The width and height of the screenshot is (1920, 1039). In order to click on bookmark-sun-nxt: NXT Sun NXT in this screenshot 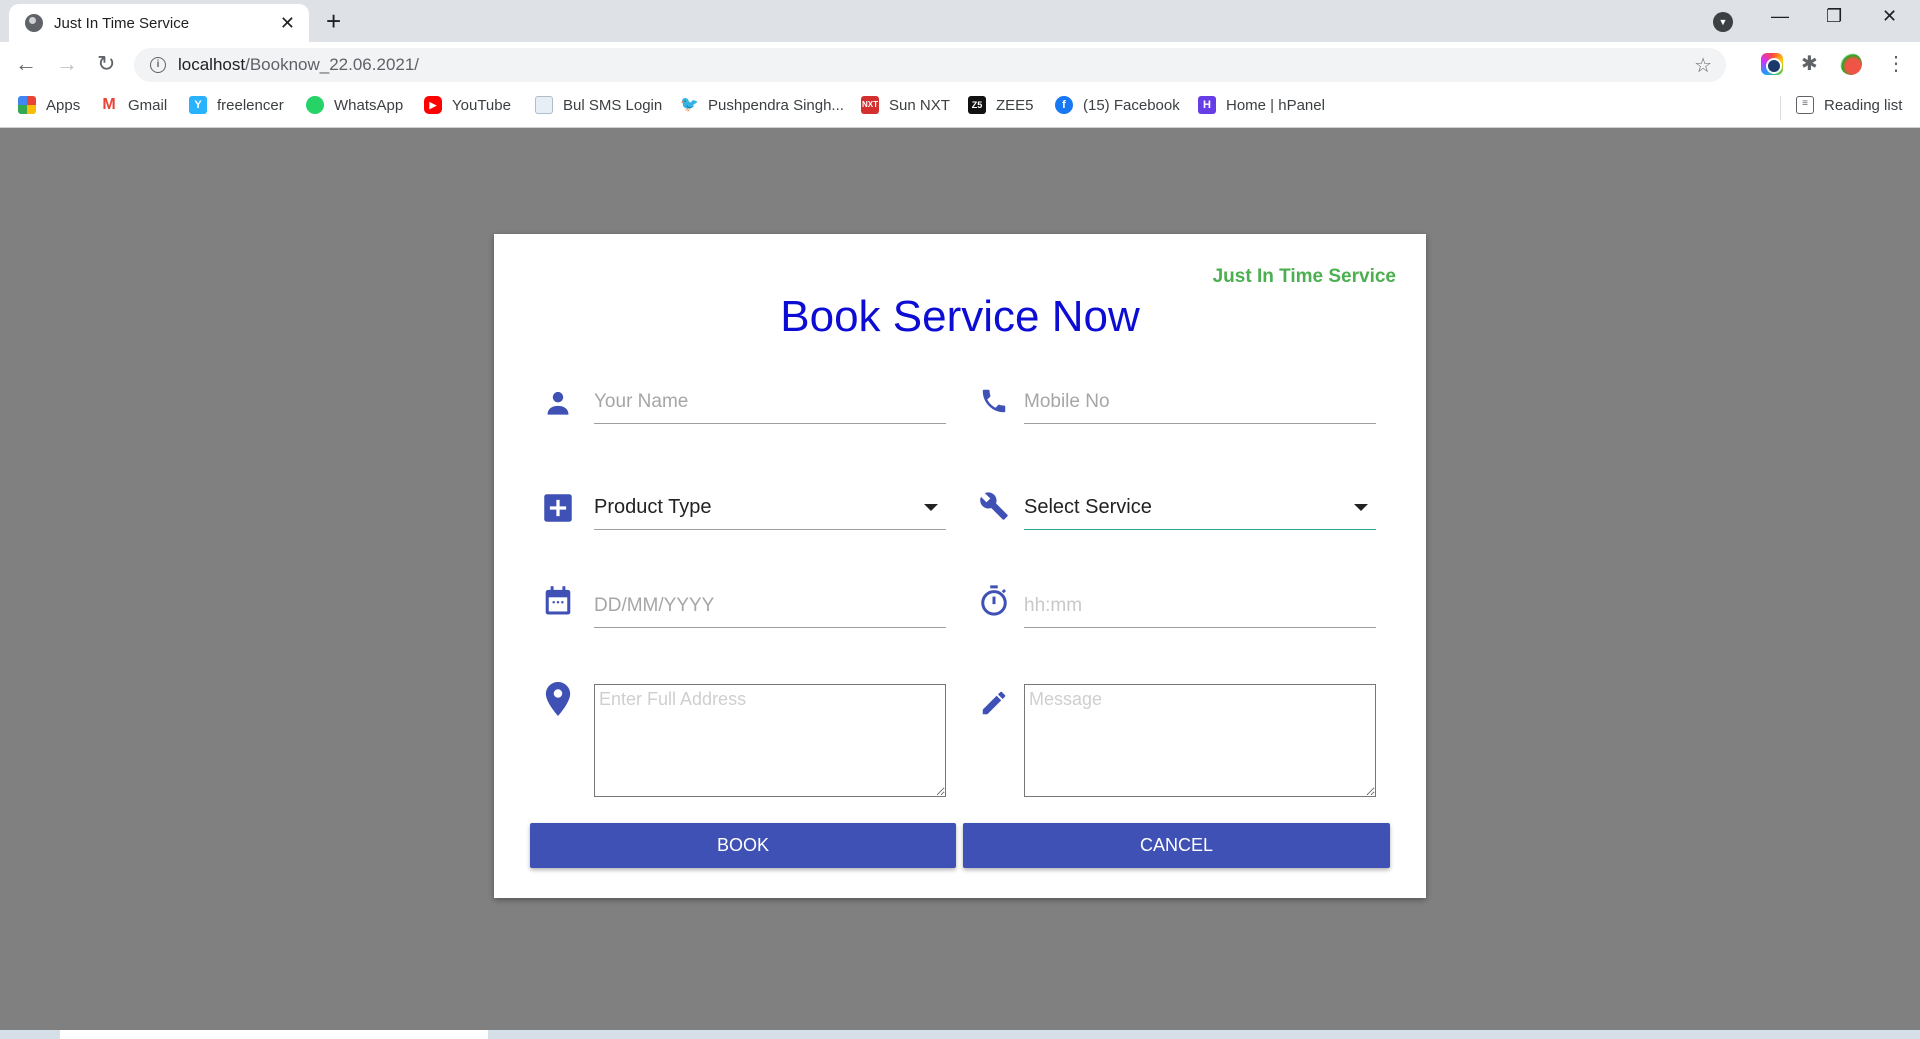, I will do `click(905, 105)`.